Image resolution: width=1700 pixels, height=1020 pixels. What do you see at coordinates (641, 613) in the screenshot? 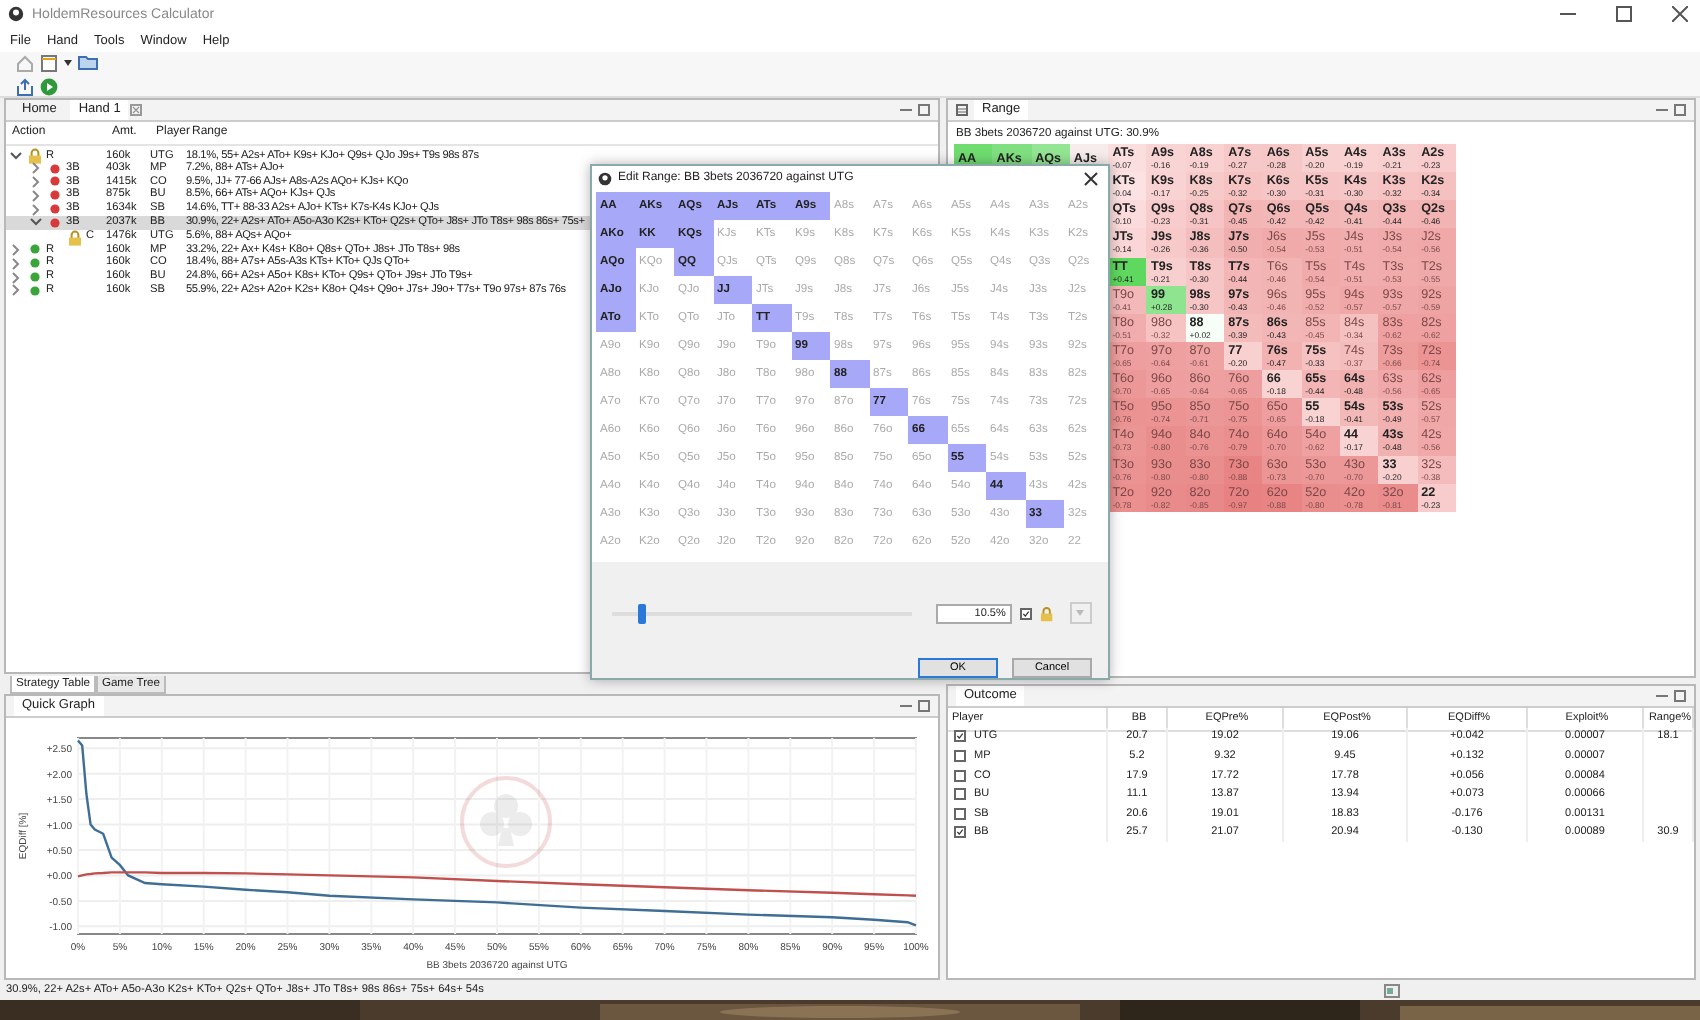
I see `slider-thumb` at bounding box center [641, 613].